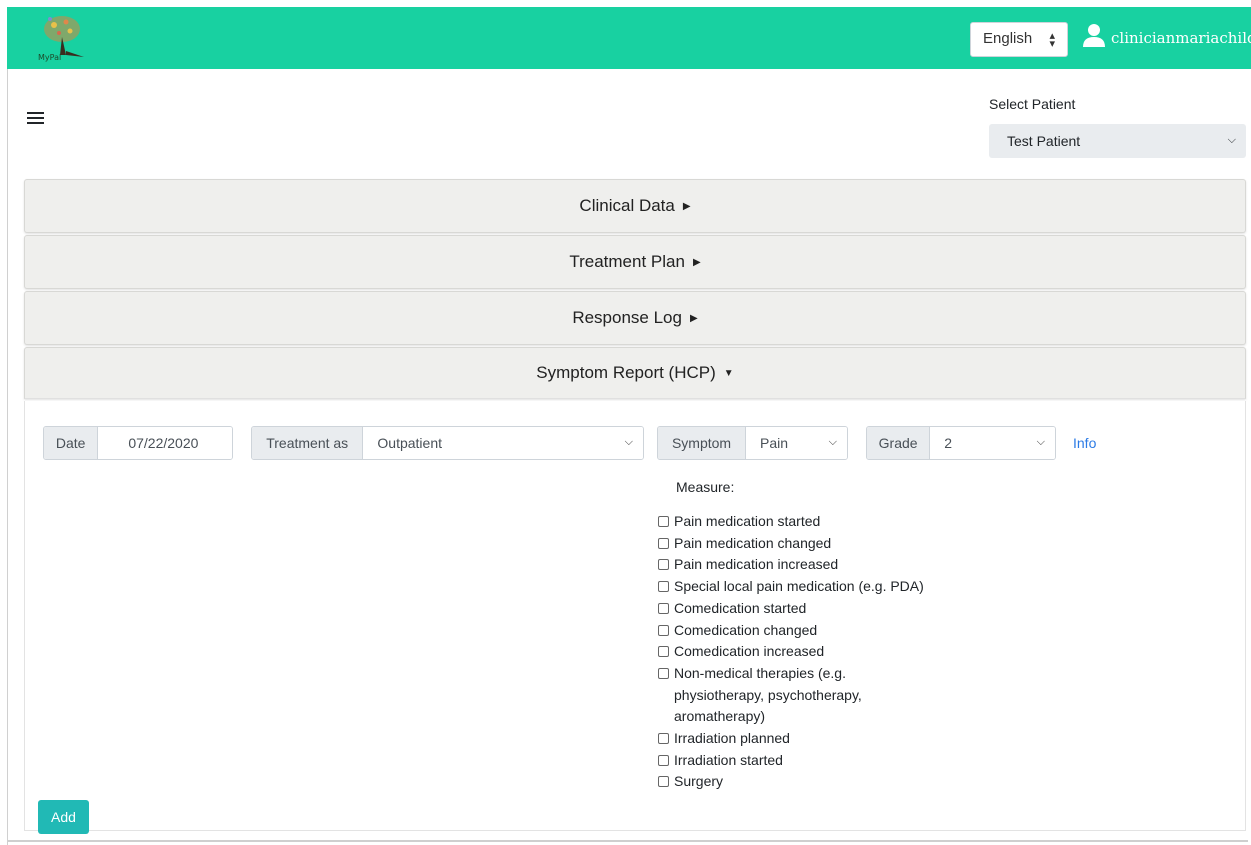 Image resolution: width=1251 pixels, height=845 pixels. Describe the element at coordinates (1117, 141) in the screenshot. I see `patient-select: Test Patient ⌵` at that location.